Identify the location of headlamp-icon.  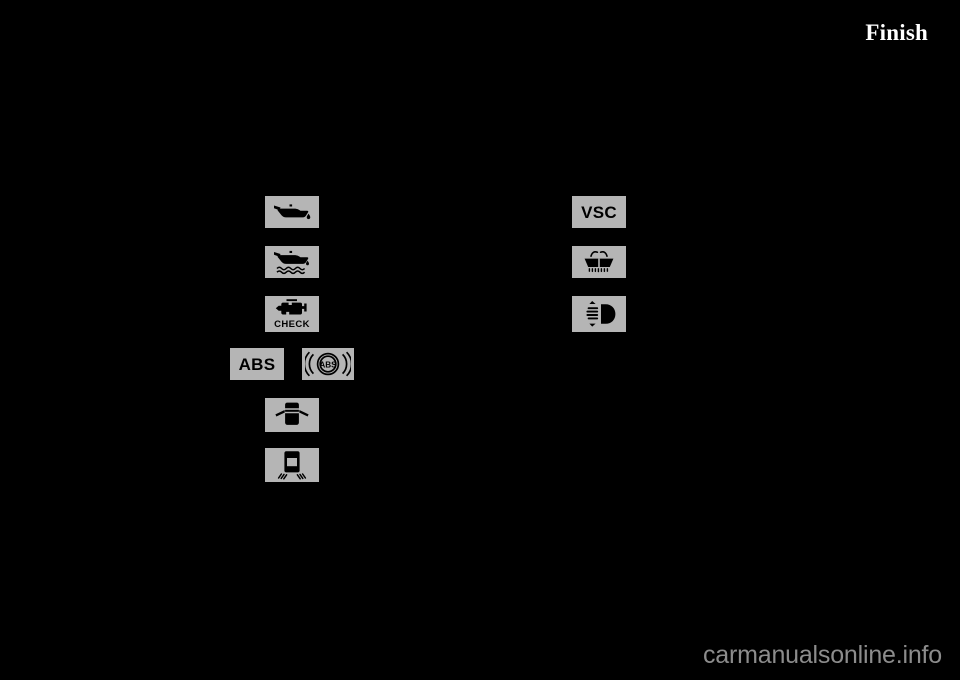
(599, 314).